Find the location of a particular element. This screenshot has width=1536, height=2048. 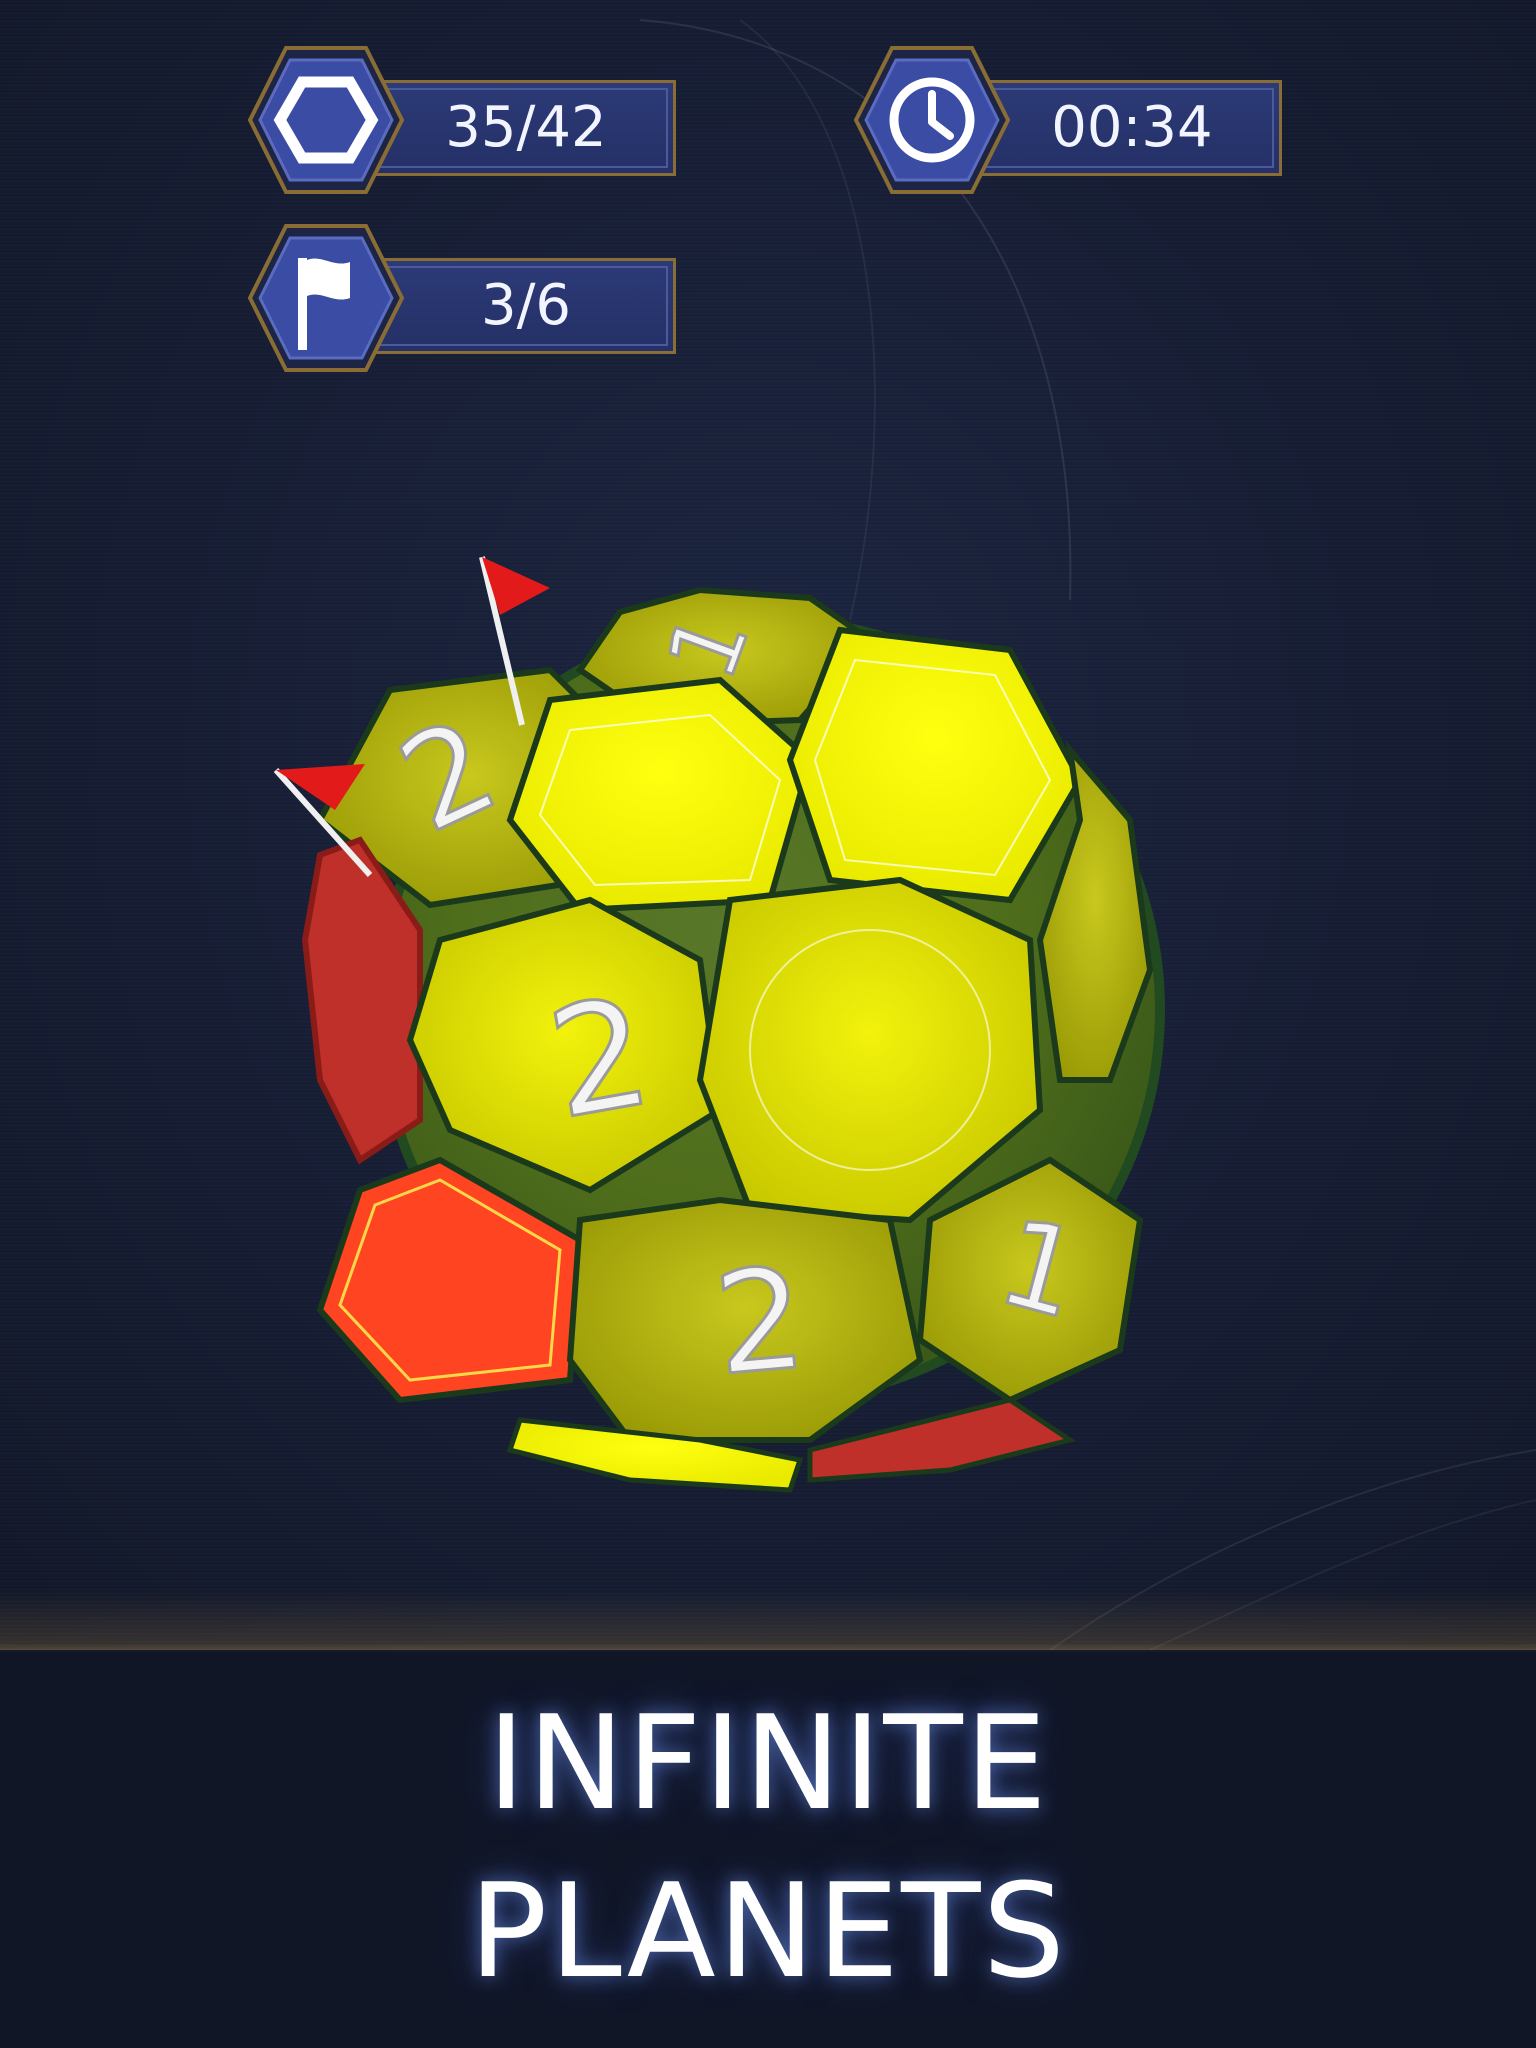

clock-icon is located at coordinates (932, 120).